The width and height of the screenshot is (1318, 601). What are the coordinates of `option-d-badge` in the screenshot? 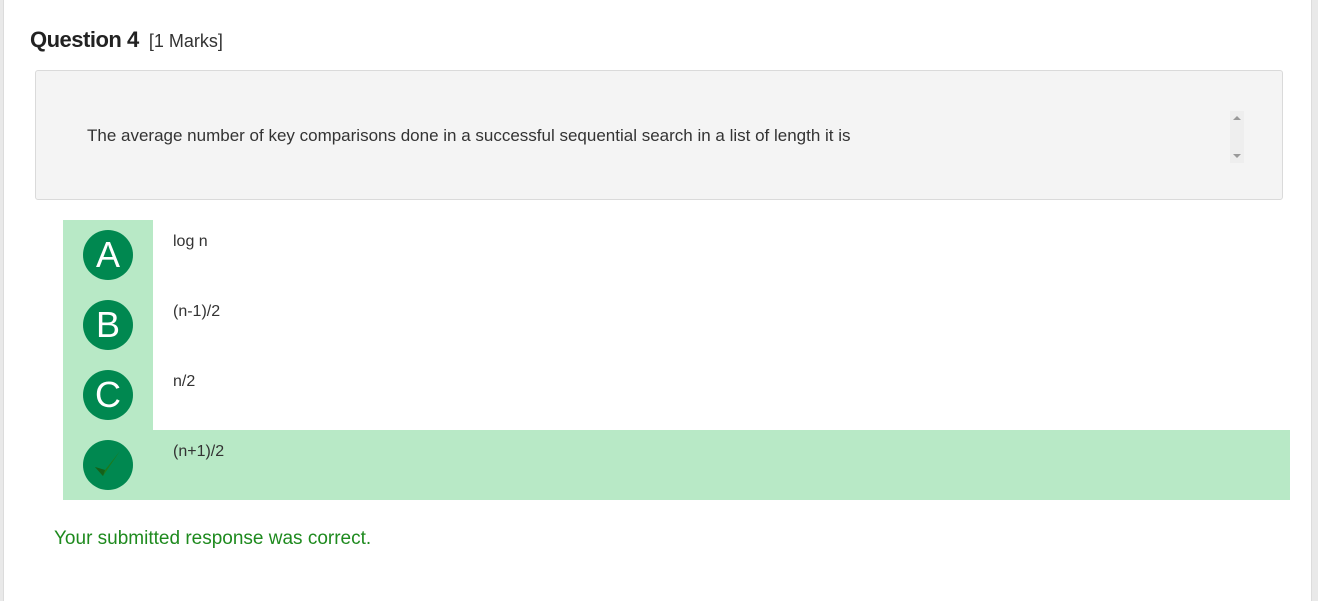 It's located at (108, 465).